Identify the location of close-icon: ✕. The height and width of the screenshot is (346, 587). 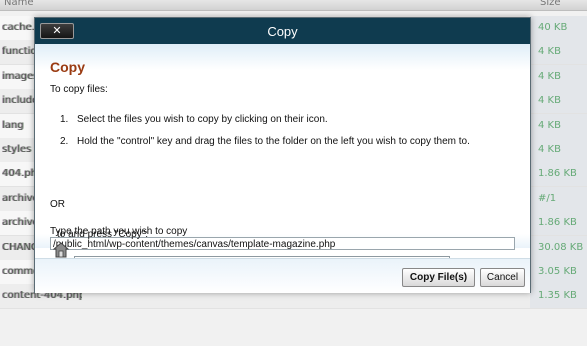
(56, 30).